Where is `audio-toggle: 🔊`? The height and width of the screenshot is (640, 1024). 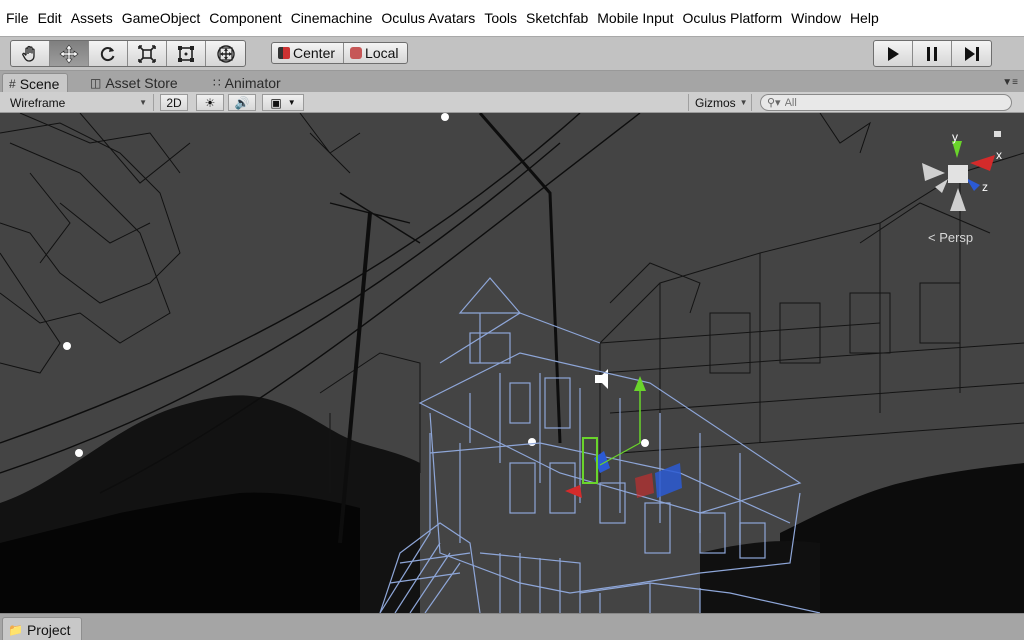 audio-toggle: 🔊 is located at coordinates (242, 102).